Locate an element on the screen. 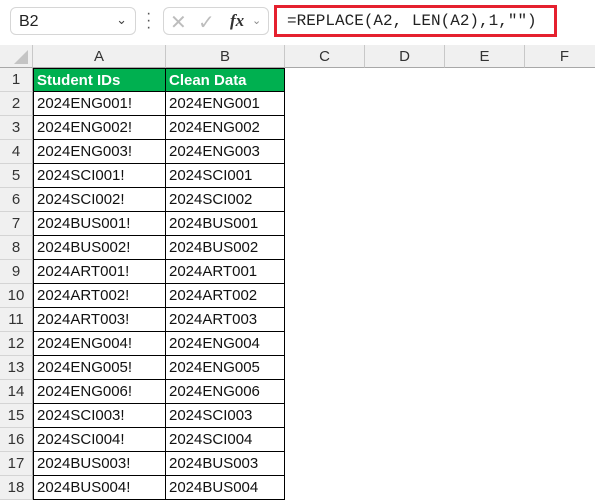  row-header-5: 5 is located at coordinates (16, 176).